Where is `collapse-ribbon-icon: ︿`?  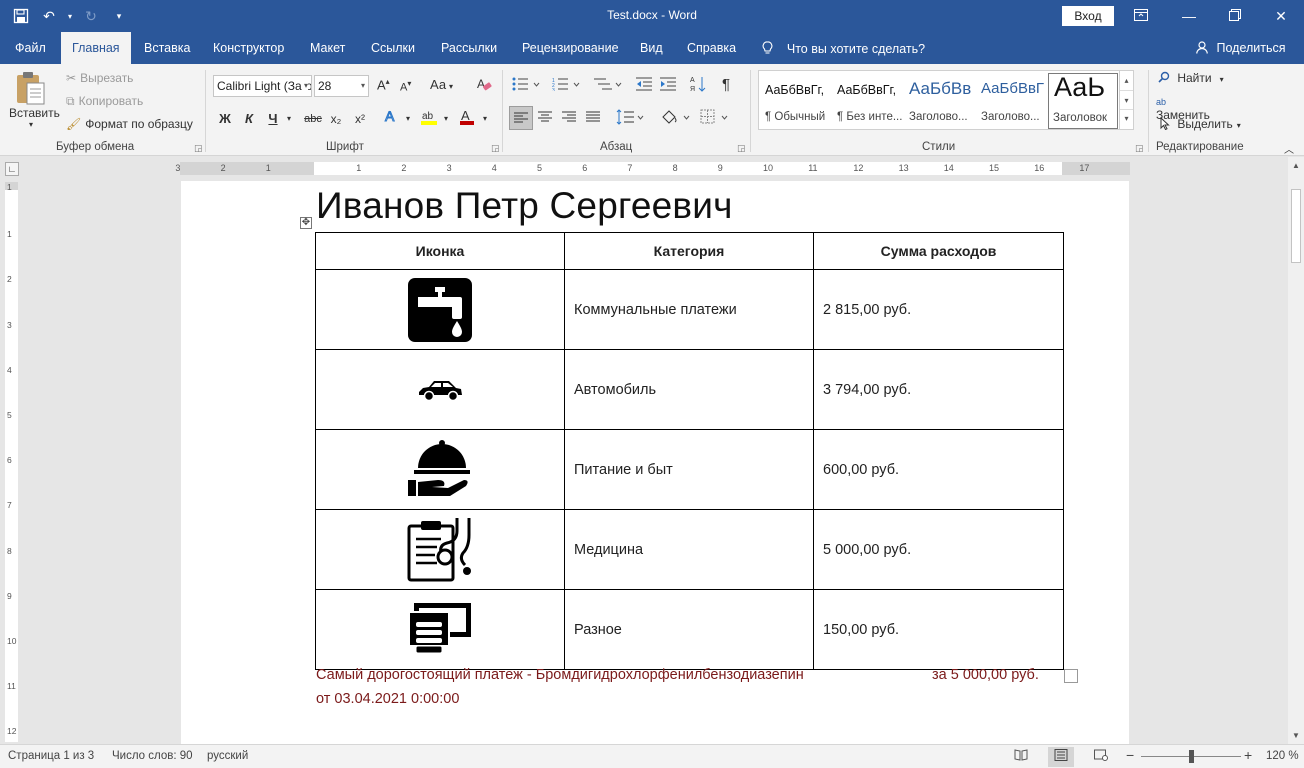
collapse-ribbon-icon: ︿ is located at coordinates (1289, 148).